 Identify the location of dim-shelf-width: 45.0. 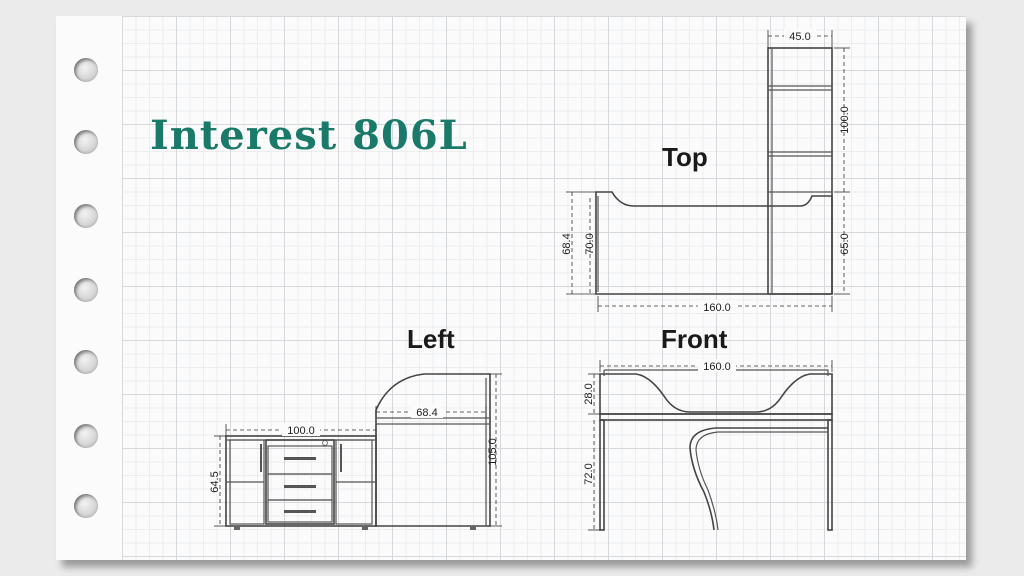
(799, 37).